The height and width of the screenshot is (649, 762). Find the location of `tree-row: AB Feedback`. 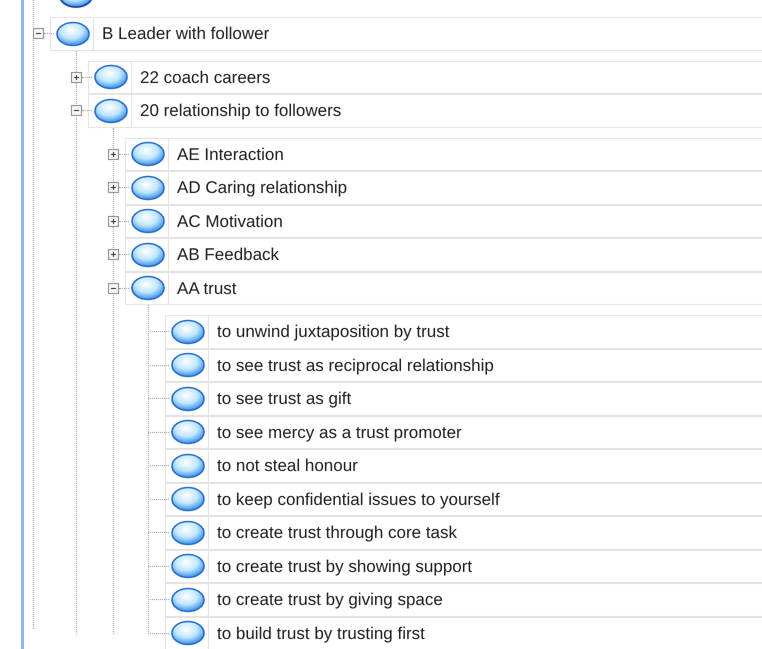

tree-row: AB Feedback is located at coordinates (443, 255).